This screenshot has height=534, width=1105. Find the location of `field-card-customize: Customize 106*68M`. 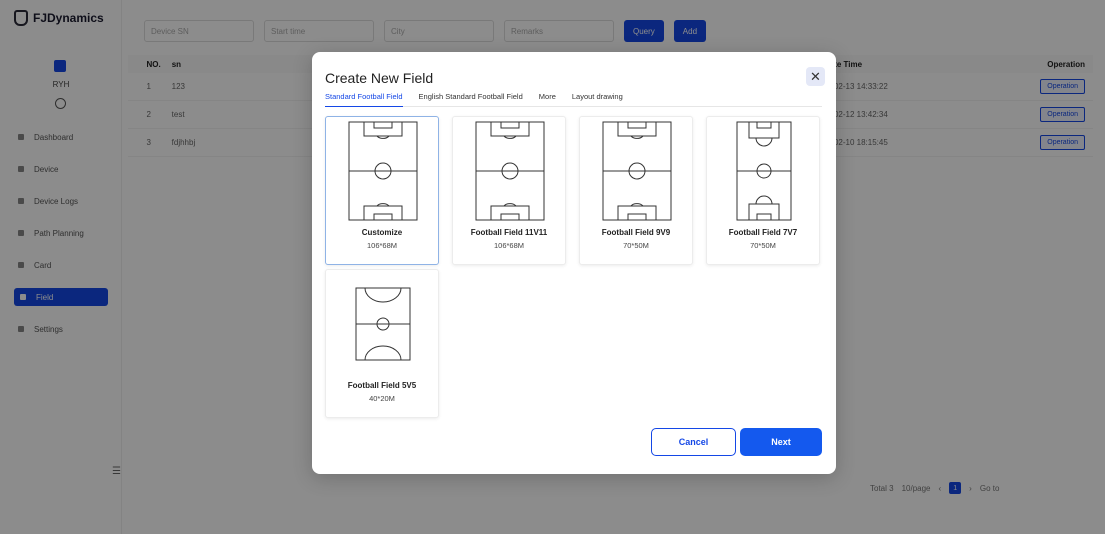

field-card-customize: Customize 106*68M is located at coordinates (382, 190).